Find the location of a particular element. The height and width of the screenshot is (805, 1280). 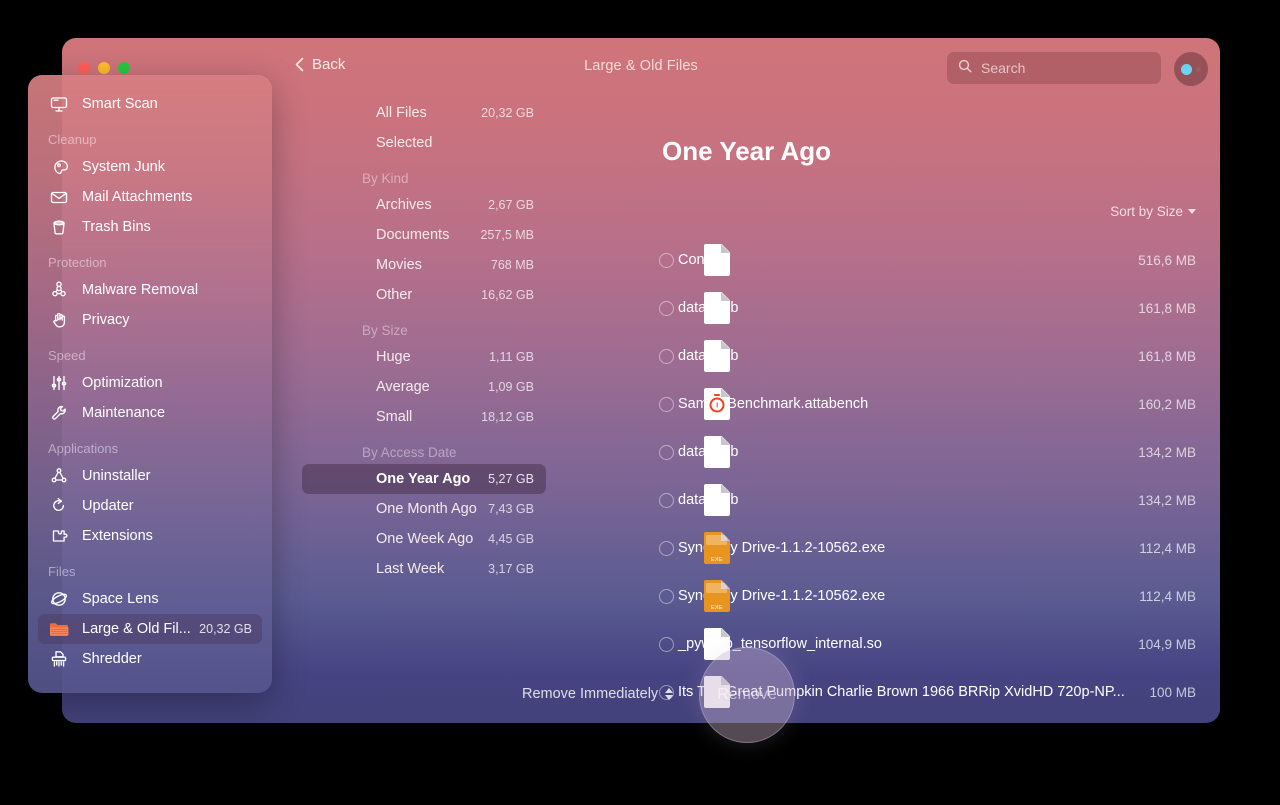

search-field is located at coordinates (1054, 68).